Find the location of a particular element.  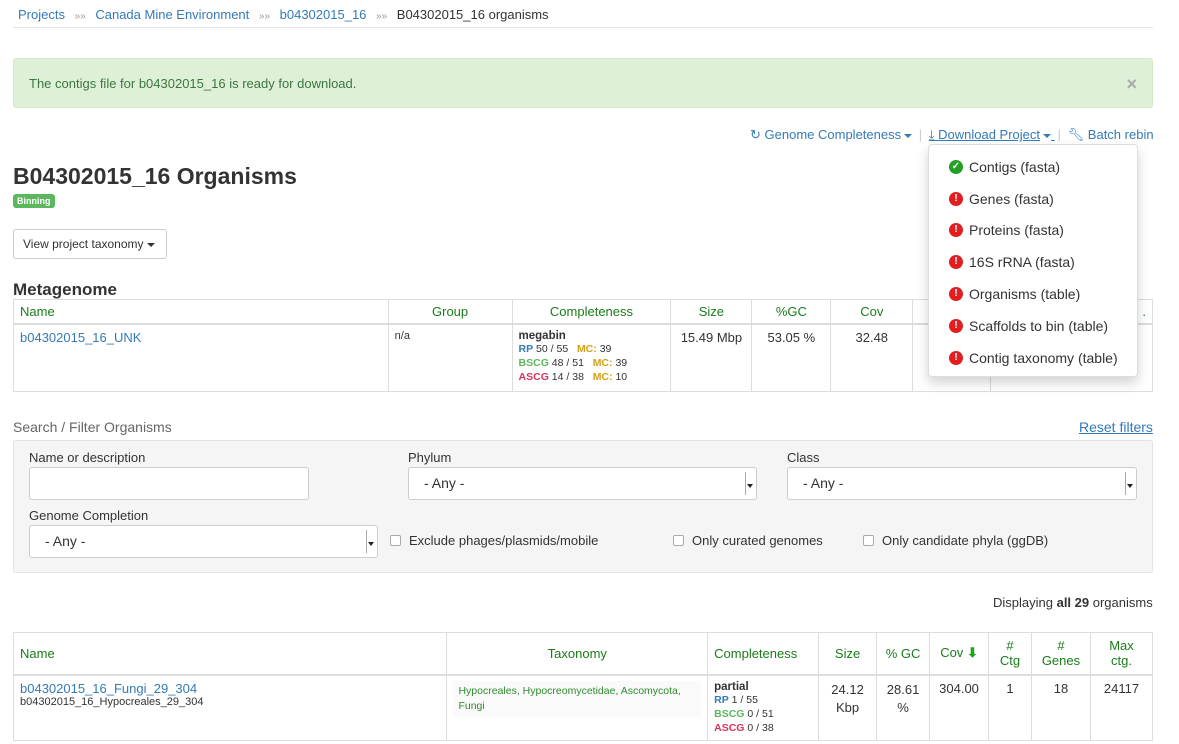

download-project-label: Download Project is located at coordinates (989, 134).